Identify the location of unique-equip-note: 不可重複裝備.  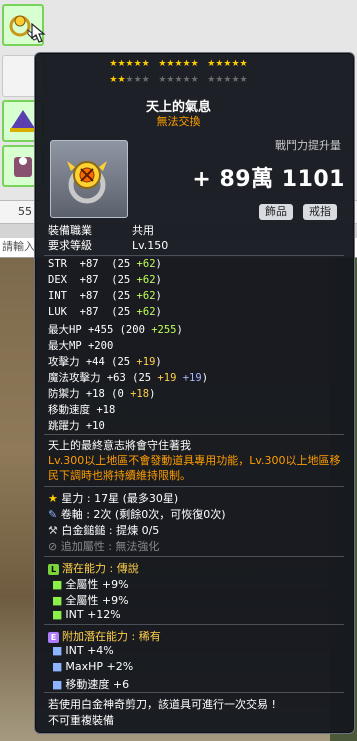
(81, 720).